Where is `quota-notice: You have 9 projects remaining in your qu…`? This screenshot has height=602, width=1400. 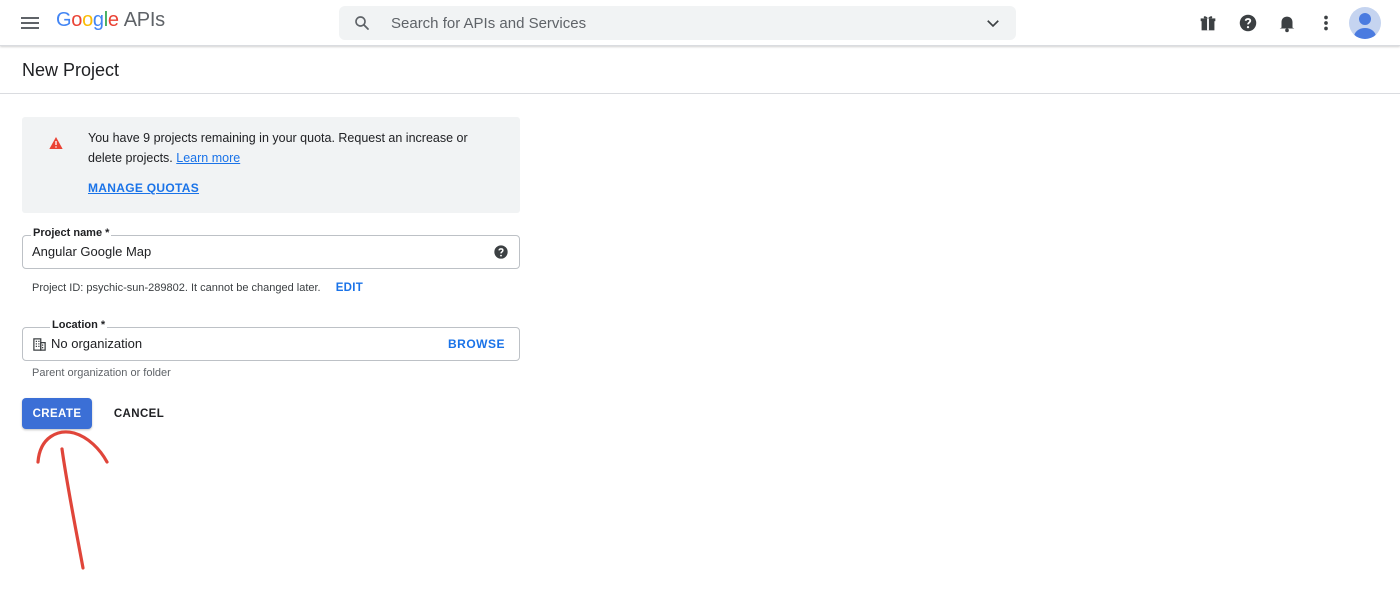 quota-notice: You have 9 projects remaining in your qu… is located at coordinates (271, 165).